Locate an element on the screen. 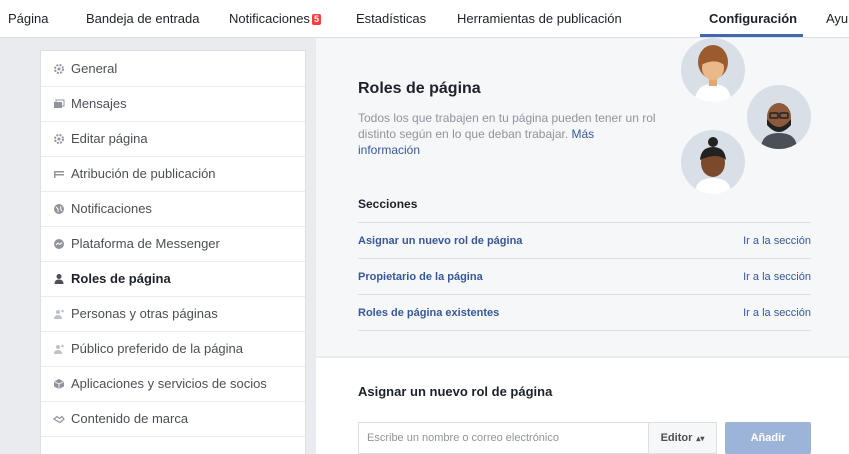 This screenshot has height=454, width=849. updown-caret-icon: ▴▾ is located at coordinates (700, 438).